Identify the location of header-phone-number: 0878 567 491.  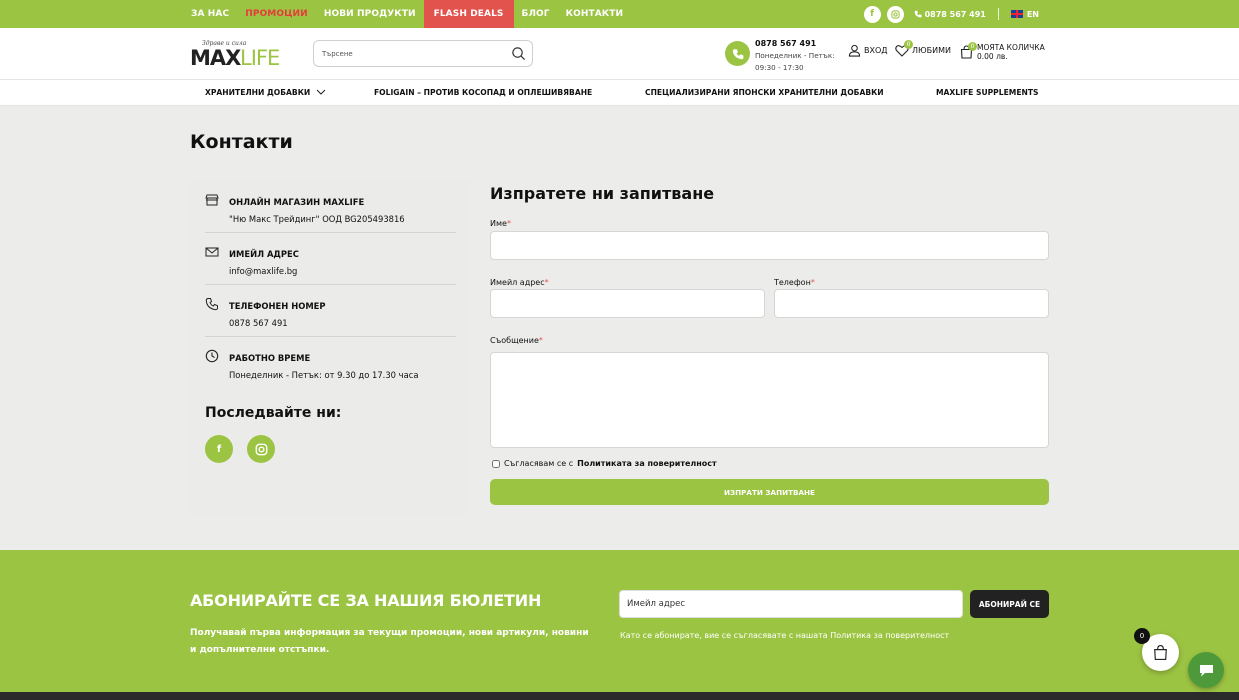
(785, 43).